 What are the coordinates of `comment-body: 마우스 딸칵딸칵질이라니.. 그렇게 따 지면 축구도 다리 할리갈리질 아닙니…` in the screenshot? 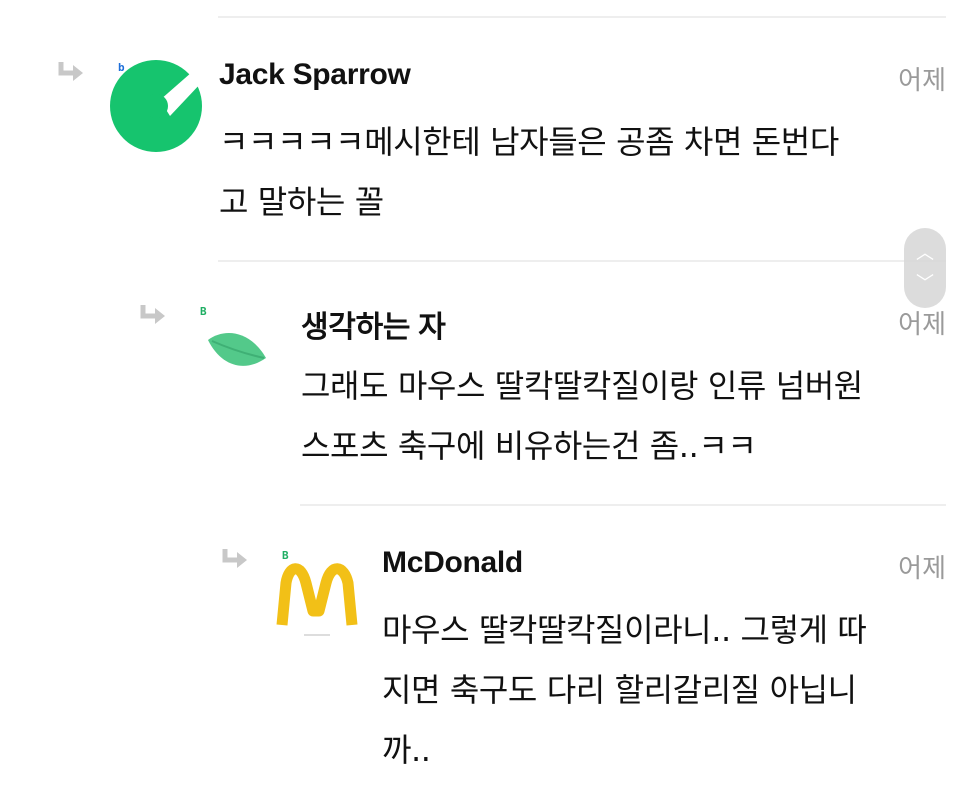 It's located at (667, 690).